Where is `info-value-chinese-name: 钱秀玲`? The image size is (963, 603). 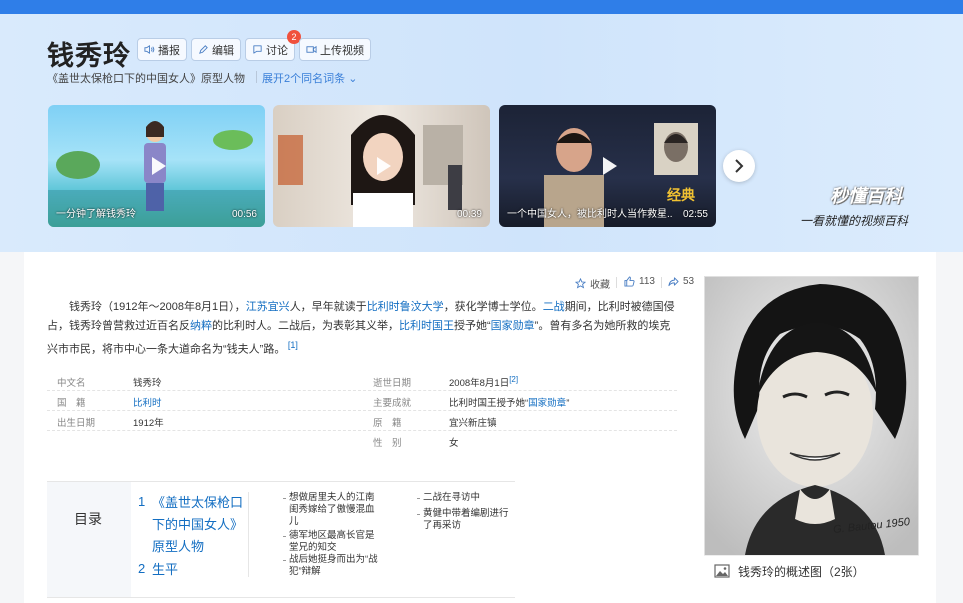
info-value-chinese-name: 钱秀玲 is located at coordinates (147, 383).